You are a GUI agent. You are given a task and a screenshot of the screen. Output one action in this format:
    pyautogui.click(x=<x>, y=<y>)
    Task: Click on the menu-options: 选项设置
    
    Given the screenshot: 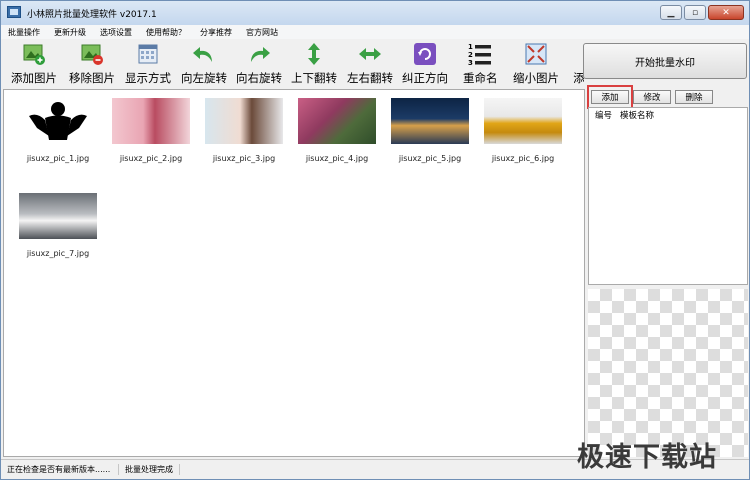 What is the action you would take?
    pyautogui.click(x=116, y=32)
    